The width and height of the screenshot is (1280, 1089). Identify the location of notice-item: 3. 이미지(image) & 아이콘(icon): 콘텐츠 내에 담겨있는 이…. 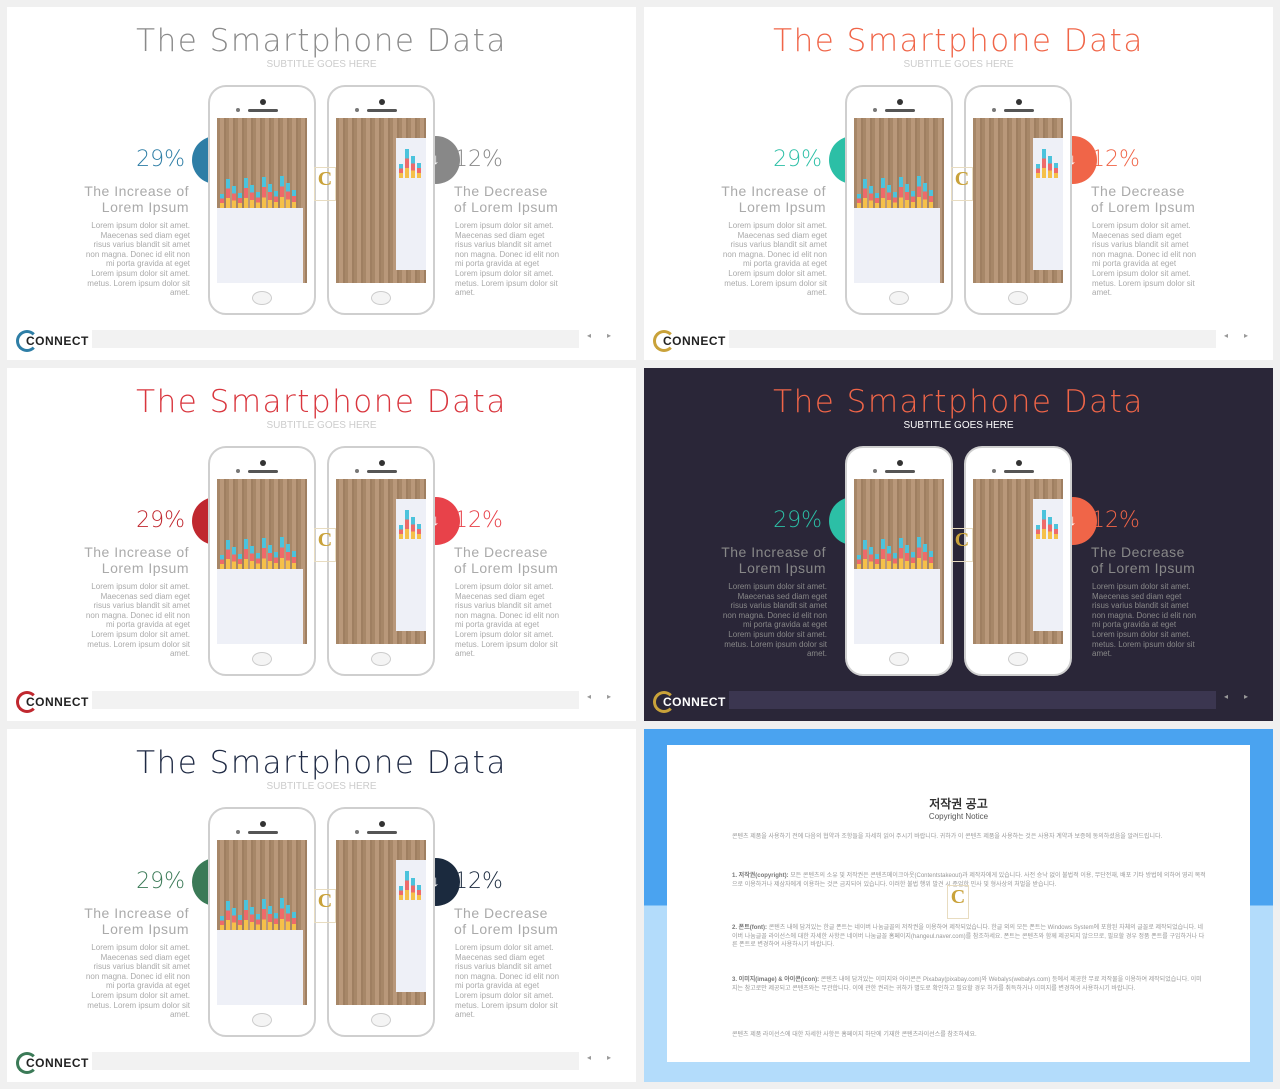
(967, 984).